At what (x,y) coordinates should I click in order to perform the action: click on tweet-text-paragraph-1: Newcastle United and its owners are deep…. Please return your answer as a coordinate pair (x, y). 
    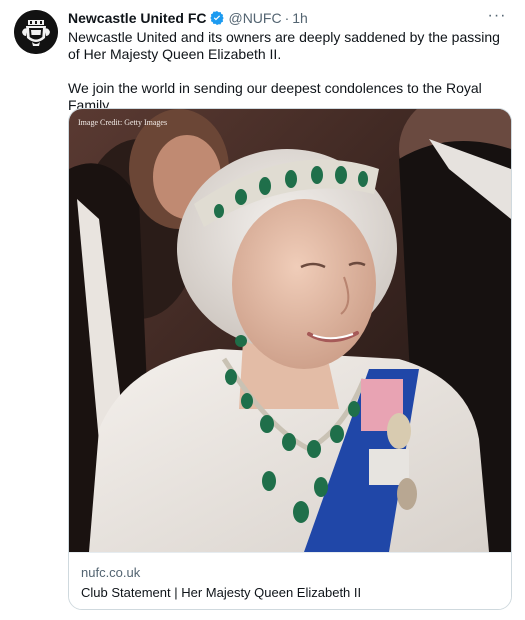
    Looking at the image, I should click on (284, 45).